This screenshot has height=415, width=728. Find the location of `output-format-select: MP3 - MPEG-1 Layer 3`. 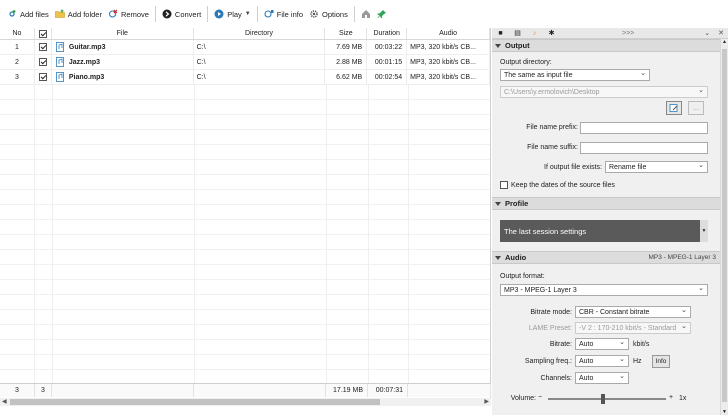

output-format-select: MP3 - MPEG-1 Layer 3 is located at coordinates (604, 290).